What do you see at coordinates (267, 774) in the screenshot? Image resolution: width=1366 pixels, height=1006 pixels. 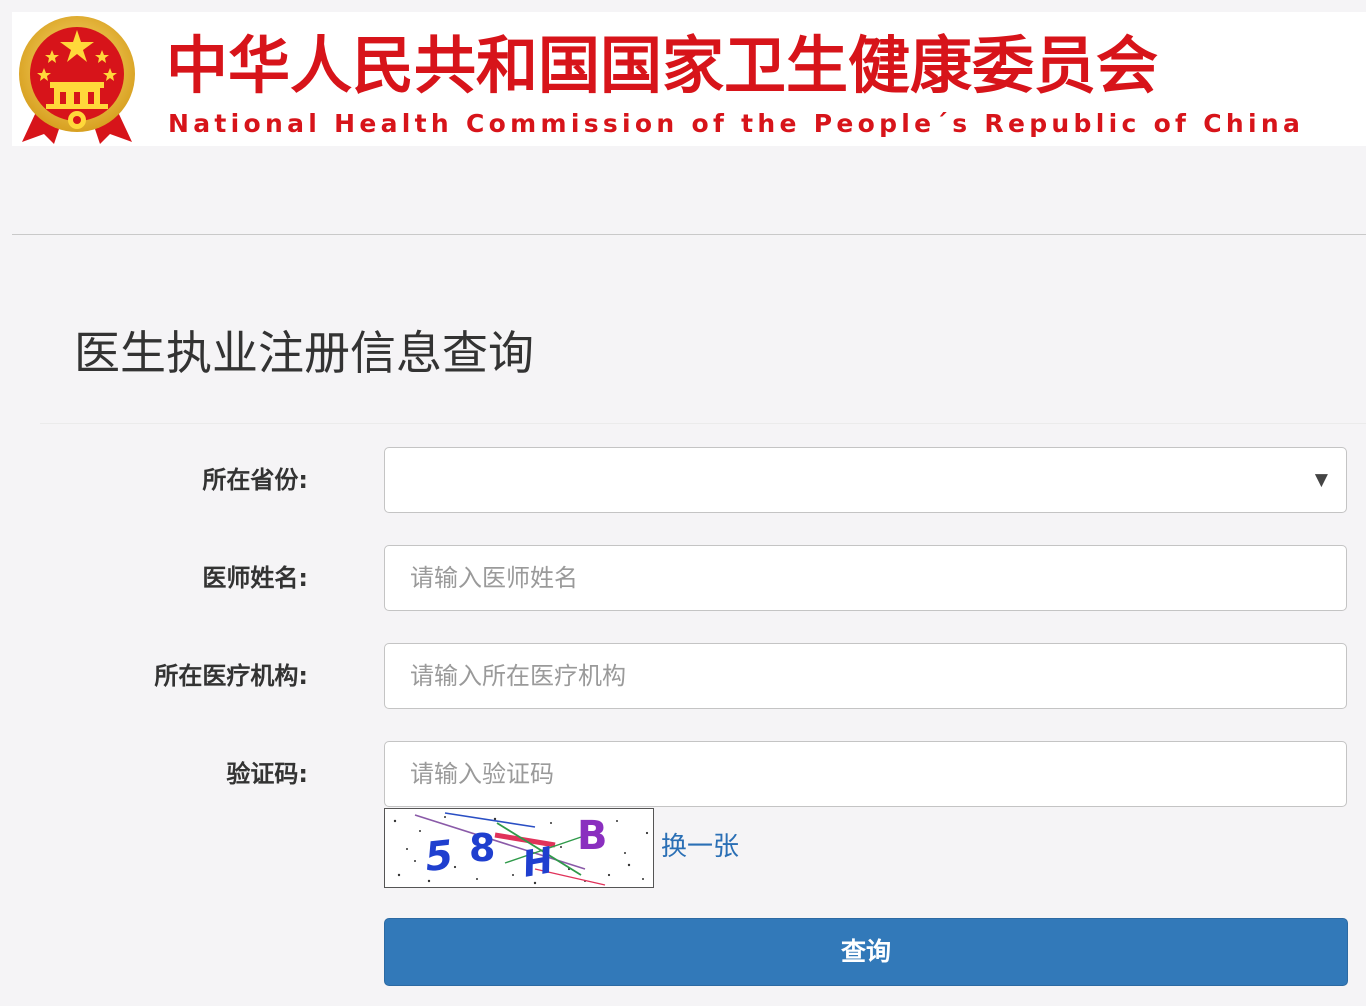 I see `captcha-label: 验证码:` at bounding box center [267, 774].